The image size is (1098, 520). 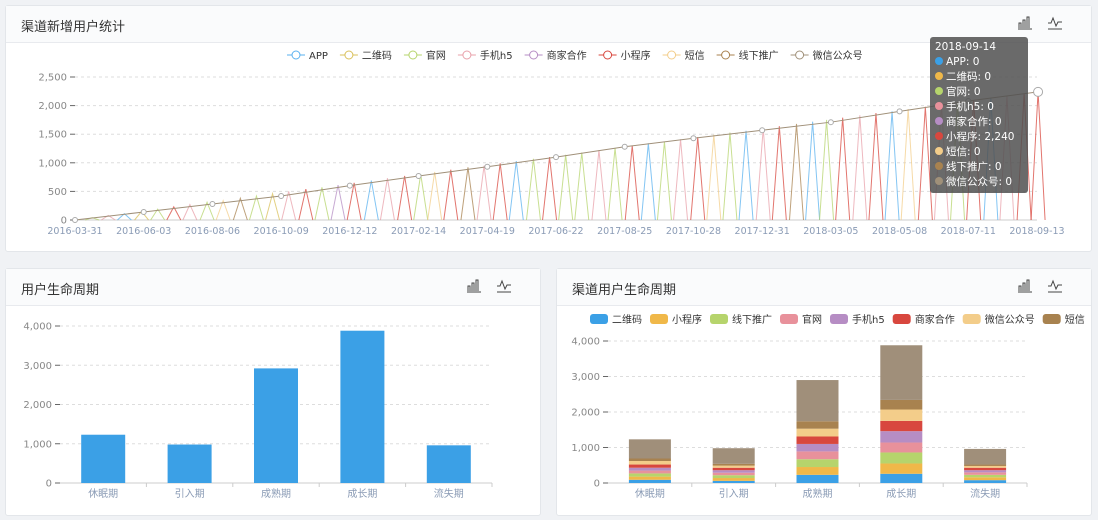 What do you see at coordinates (585, 448) in the screenshot?
I see `y-tick-label: 1,000` at bounding box center [585, 448].